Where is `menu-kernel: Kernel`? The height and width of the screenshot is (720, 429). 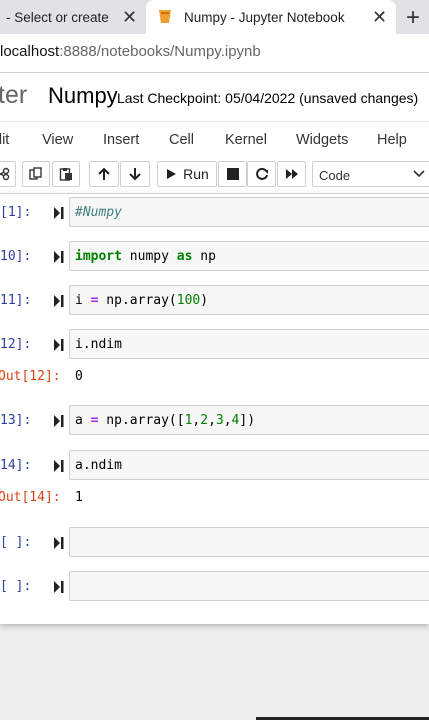 menu-kernel: Kernel is located at coordinates (246, 140).